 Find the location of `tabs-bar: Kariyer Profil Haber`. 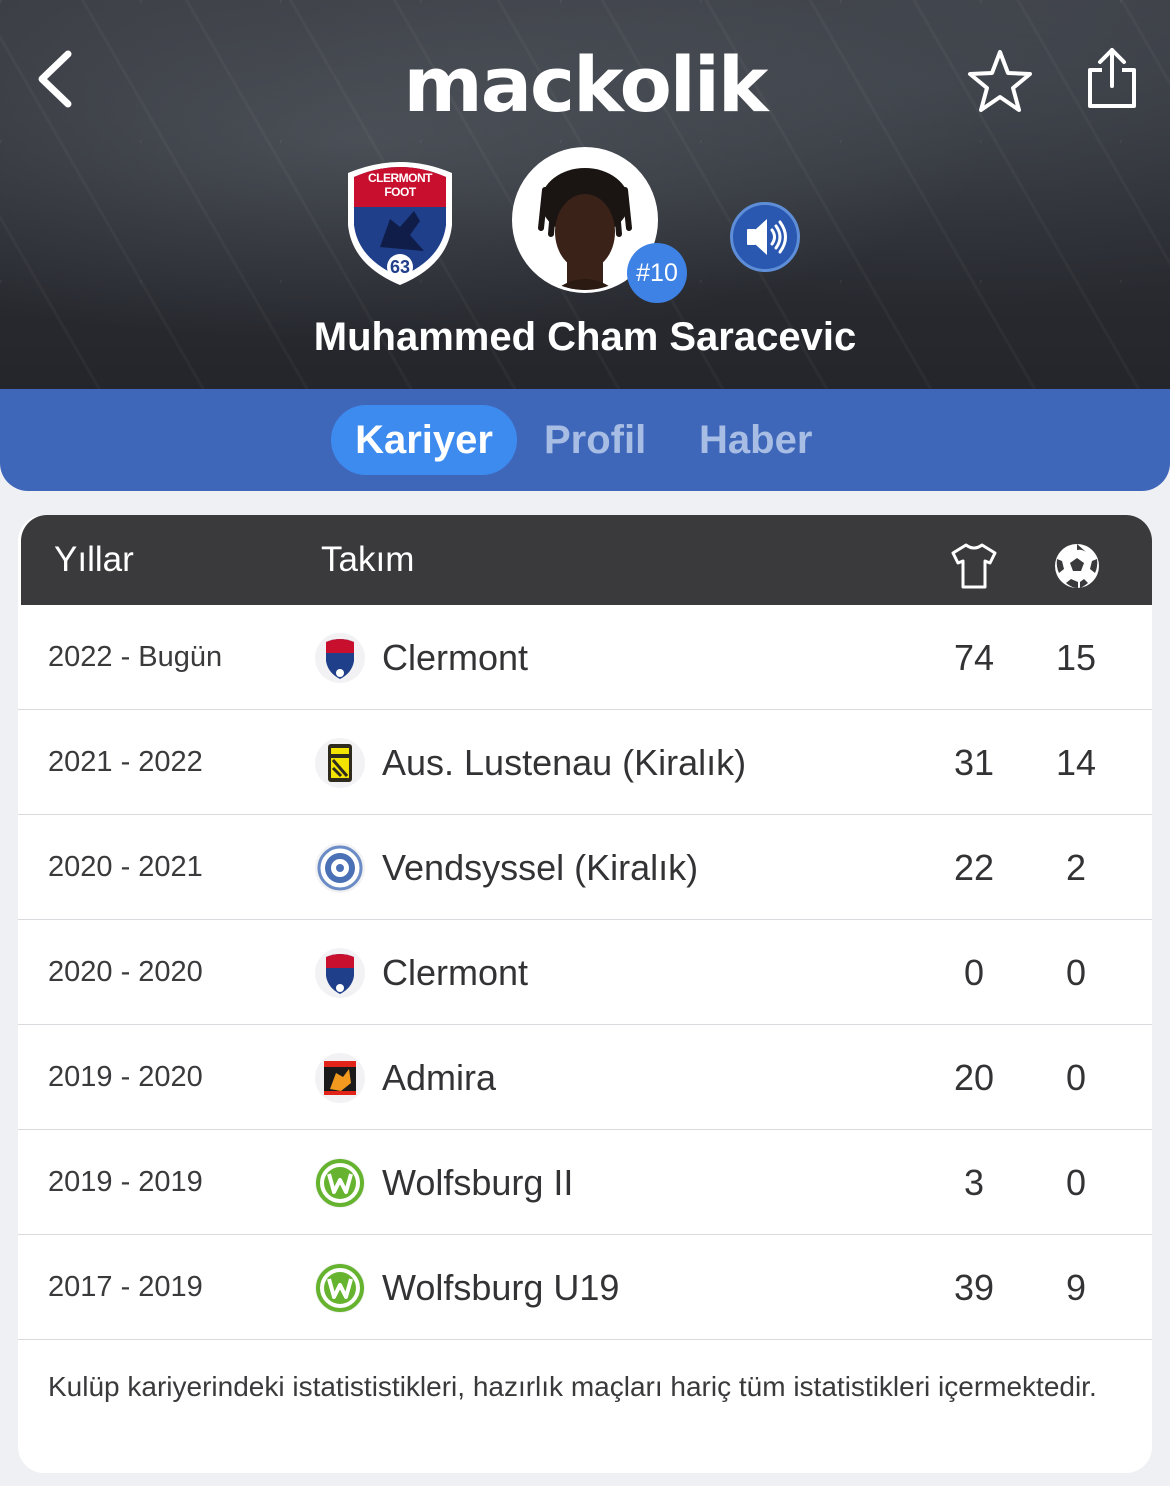

tabs-bar: Kariyer Profil Haber is located at coordinates (585, 440).